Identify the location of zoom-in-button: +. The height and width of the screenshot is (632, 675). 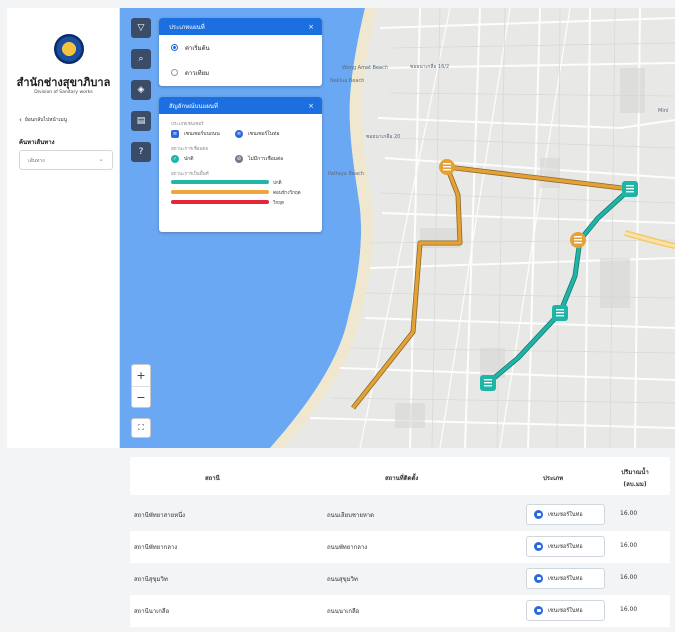
(141, 376).